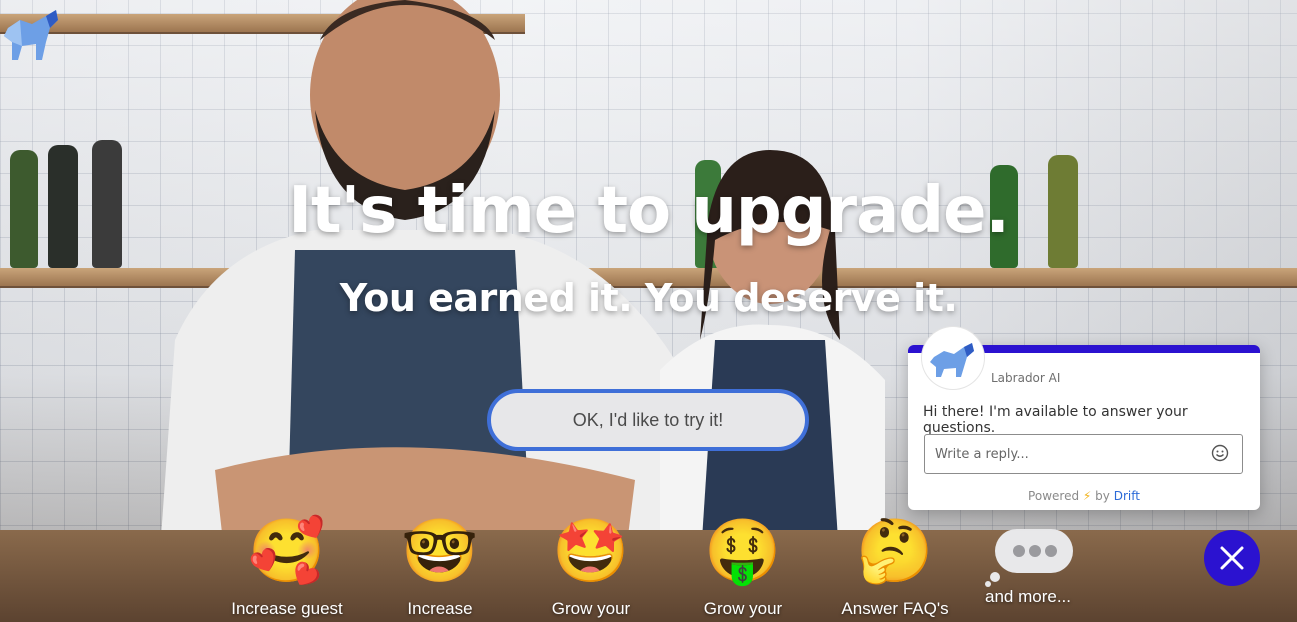 This screenshot has width=1297, height=622. I want to click on feature-label: Answer FAQ's, so click(895, 608).